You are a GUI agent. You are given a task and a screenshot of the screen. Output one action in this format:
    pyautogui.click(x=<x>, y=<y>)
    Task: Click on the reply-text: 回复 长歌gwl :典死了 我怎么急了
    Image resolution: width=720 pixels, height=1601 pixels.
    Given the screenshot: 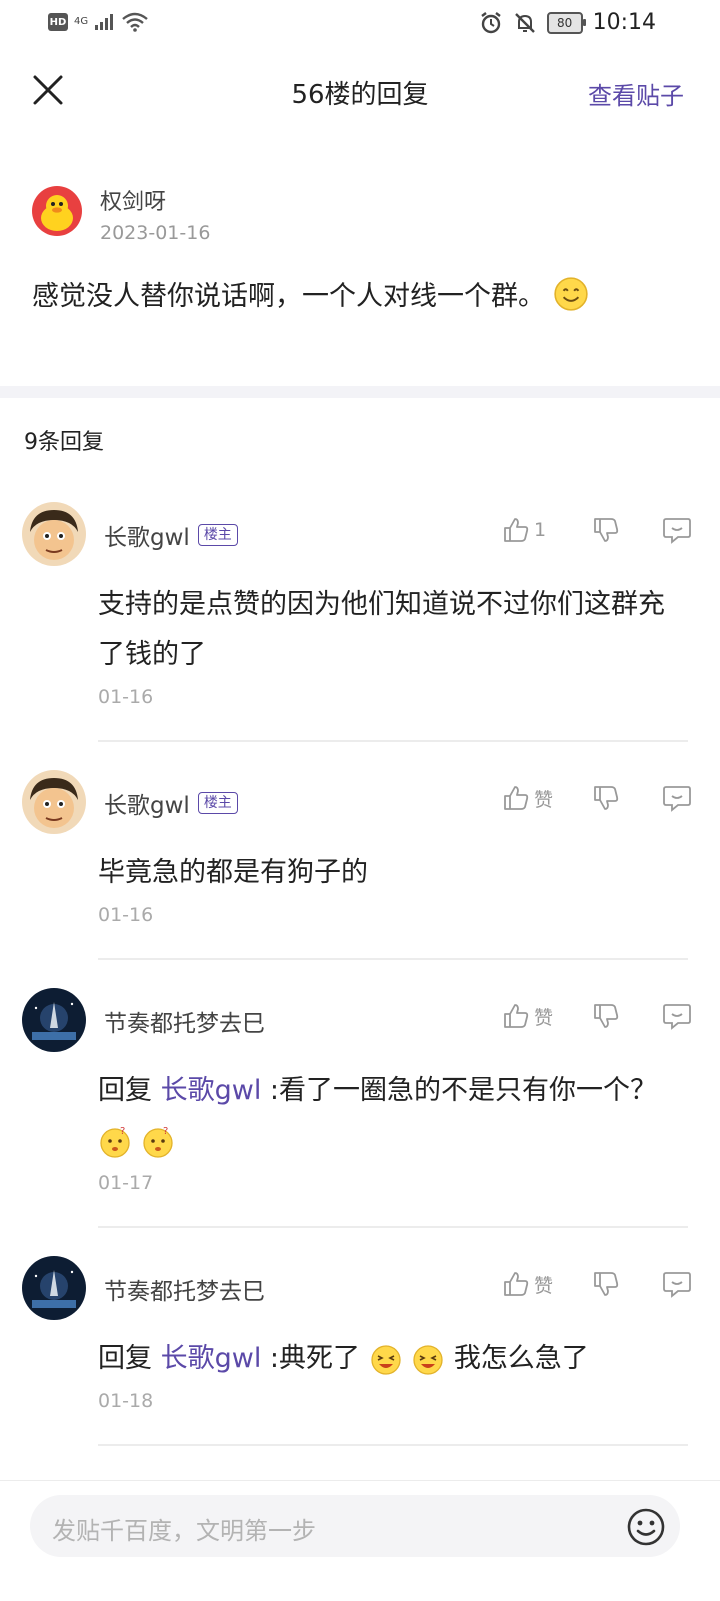 What is the action you would take?
    pyautogui.click(x=393, y=1359)
    